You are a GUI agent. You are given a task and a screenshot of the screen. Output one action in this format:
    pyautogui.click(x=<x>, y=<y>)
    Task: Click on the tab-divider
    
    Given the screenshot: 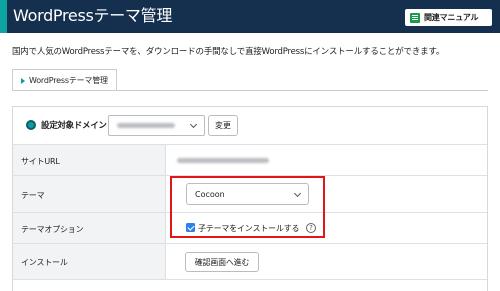 What is the action you would take?
    pyautogui.click(x=250, y=90)
    